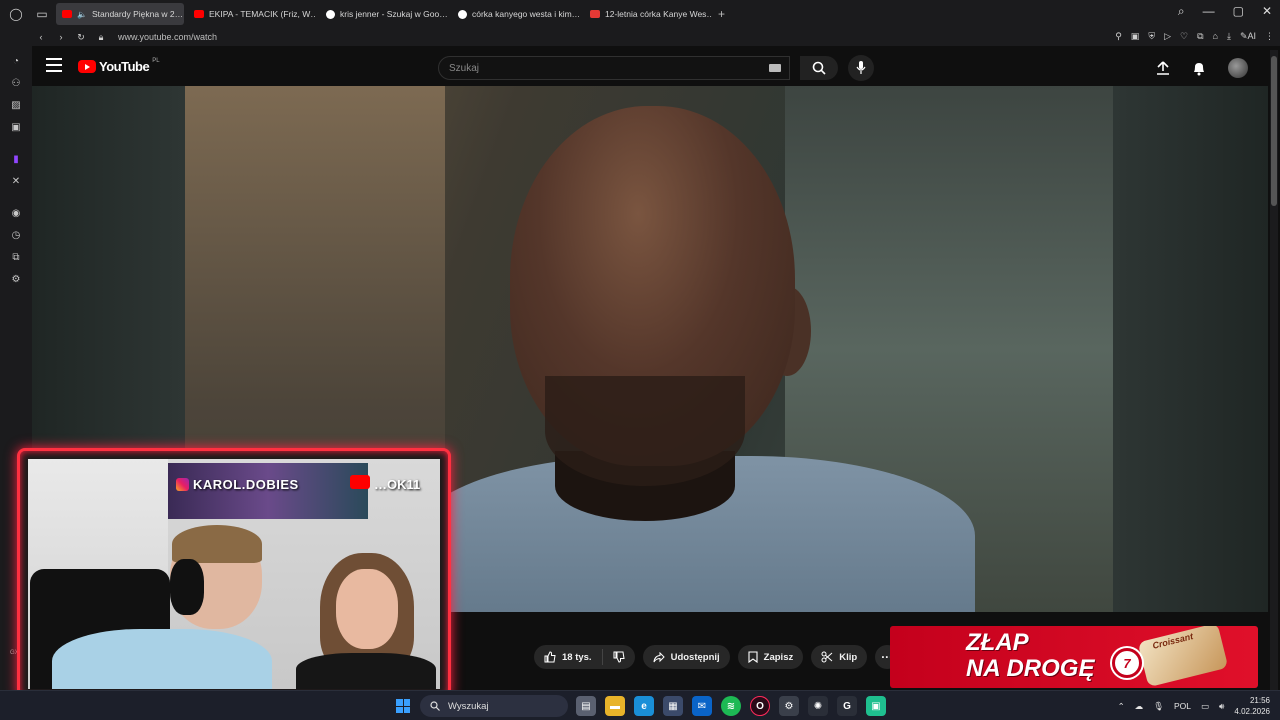 The width and height of the screenshot is (1280, 720). I want to click on g-hub-icon: G, so click(847, 706).